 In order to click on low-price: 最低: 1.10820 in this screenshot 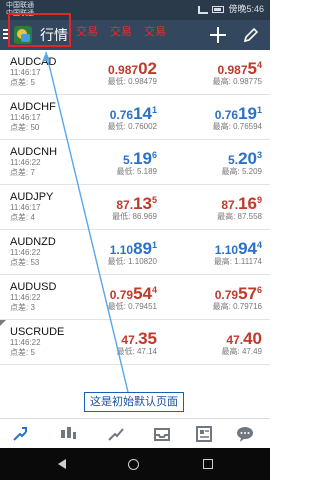, I will do `click(132, 261)`.